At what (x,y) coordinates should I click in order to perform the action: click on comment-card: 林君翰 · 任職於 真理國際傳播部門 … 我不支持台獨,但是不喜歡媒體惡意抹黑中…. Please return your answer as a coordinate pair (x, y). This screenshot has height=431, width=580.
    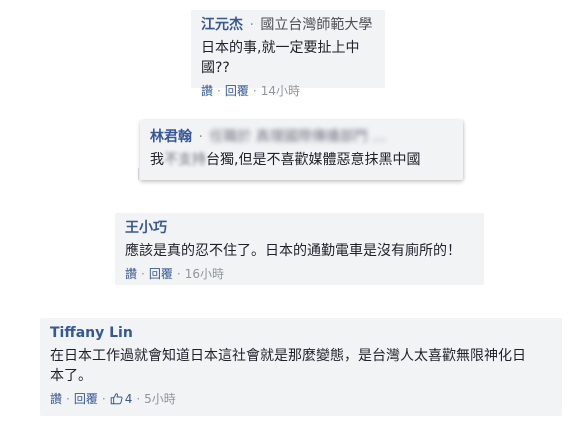
    Looking at the image, I should click on (301, 150).